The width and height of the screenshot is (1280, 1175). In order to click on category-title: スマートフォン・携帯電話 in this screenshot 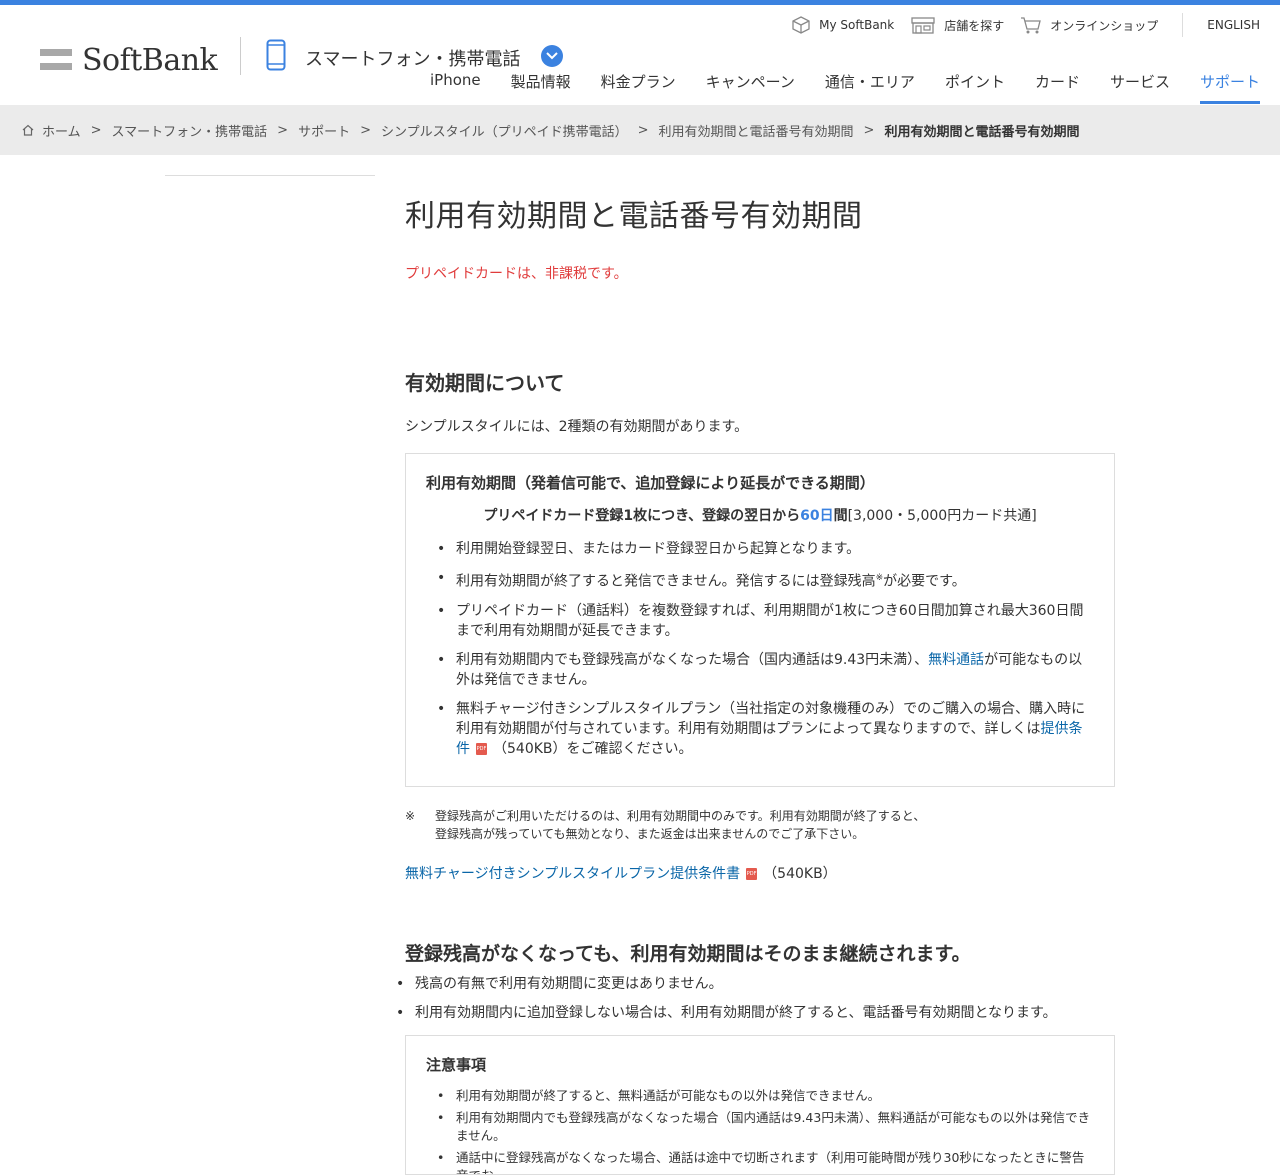, I will do `click(412, 58)`.